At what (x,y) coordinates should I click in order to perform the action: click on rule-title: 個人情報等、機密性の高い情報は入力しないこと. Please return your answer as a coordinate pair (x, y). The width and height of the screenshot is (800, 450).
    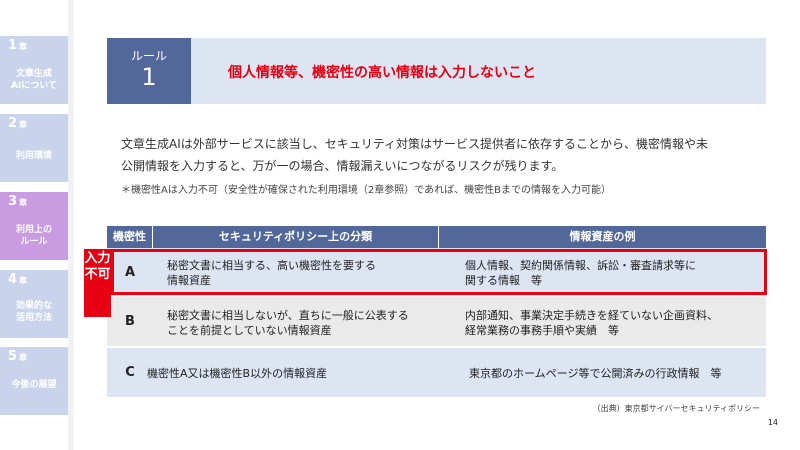
    Looking at the image, I should click on (382, 73).